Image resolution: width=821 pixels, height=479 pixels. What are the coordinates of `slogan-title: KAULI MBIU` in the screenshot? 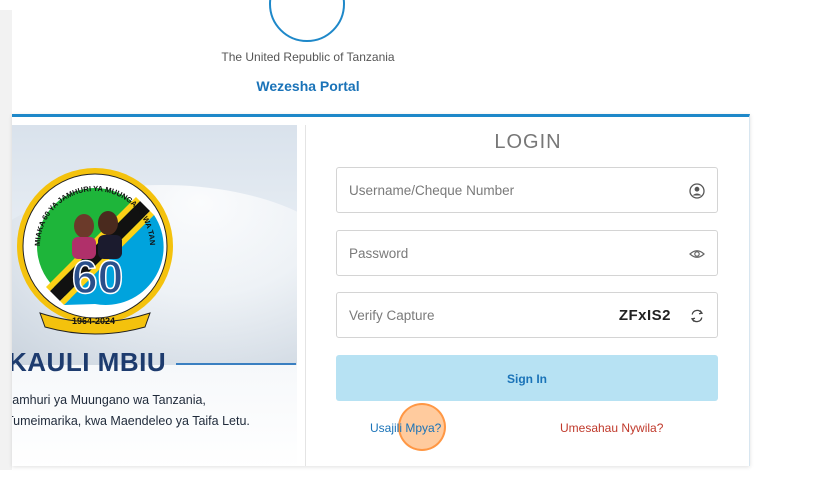 It's located at (89, 362).